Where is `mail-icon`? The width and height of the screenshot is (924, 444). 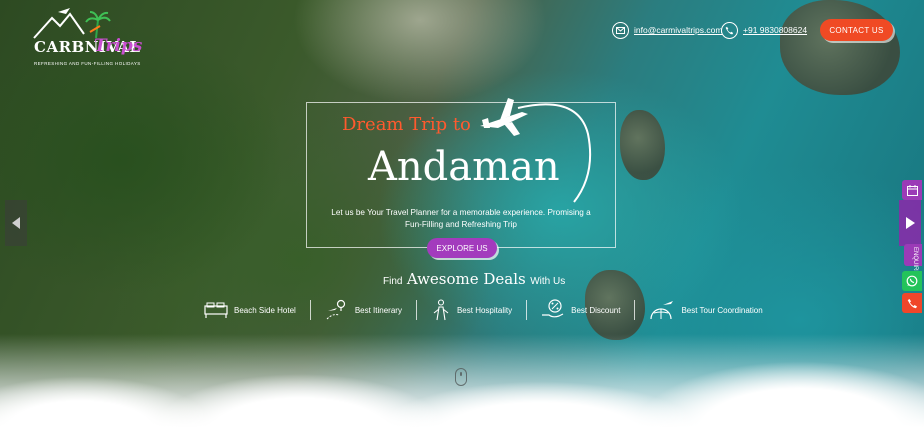 mail-icon is located at coordinates (620, 30).